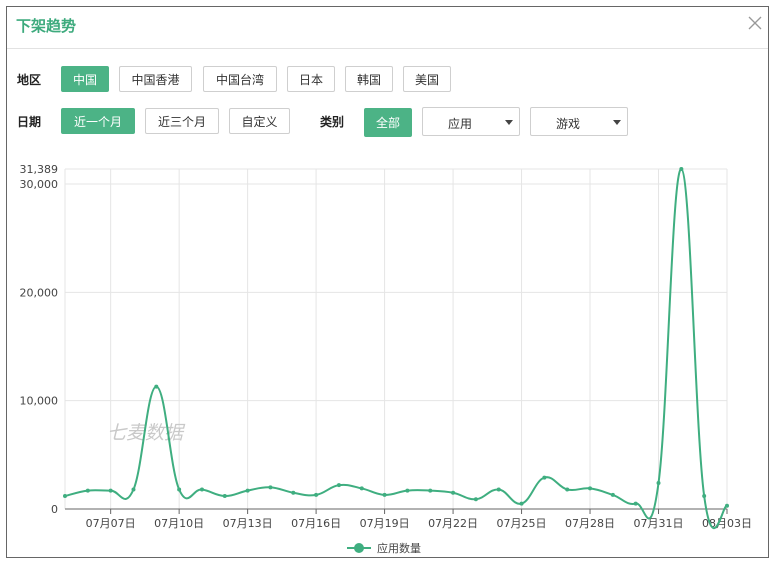 This screenshot has width=775, height=564. Describe the element at coordinates (385, 523) in the screenshot. I see `x-tick-label: 07月19日` at that location.